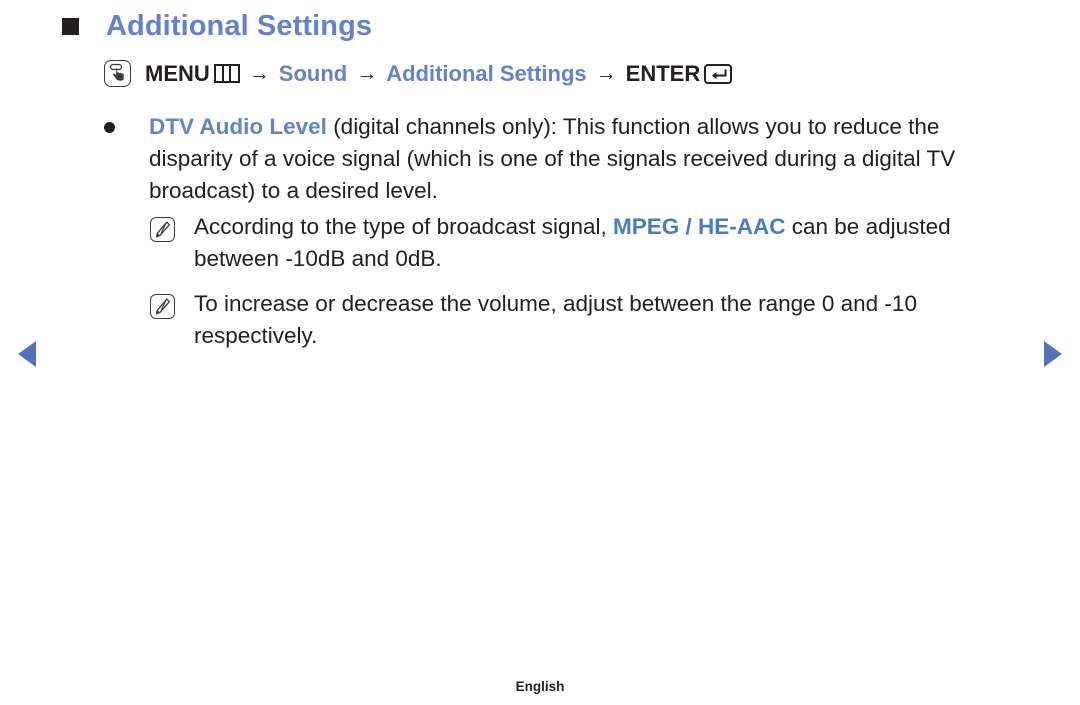 The image size is (1080, 705). Describe the element at coordinates (177, 73) in the screenshot. I see `menu-button-label: MENU` at that location.